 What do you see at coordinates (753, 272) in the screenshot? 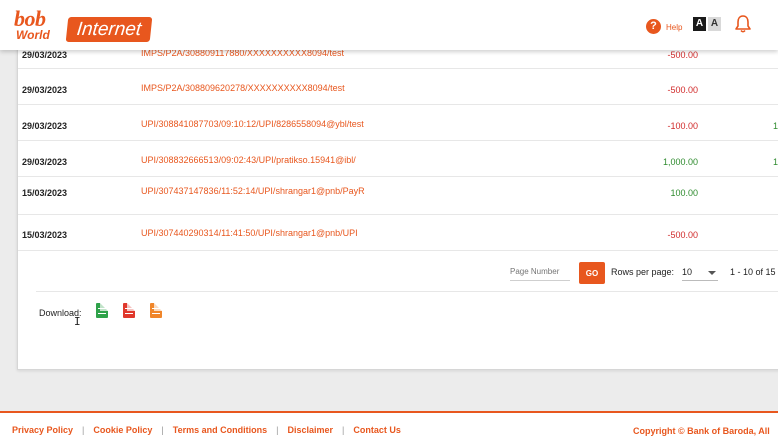
I see `pagination-range: 1 - 10 of 15` at bounding box center [753, 272].